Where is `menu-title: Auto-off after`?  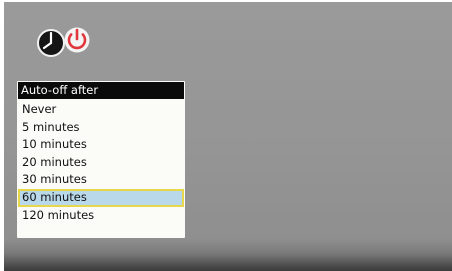
menu-title: Auto-off after is located at coordinates (101, 90).